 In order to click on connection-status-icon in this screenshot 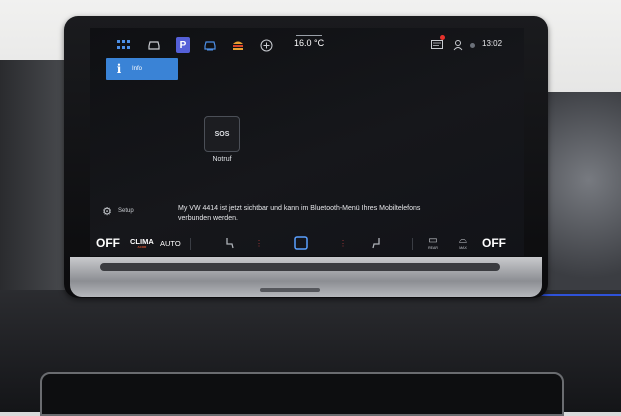, I will do `click(472, 45)`.